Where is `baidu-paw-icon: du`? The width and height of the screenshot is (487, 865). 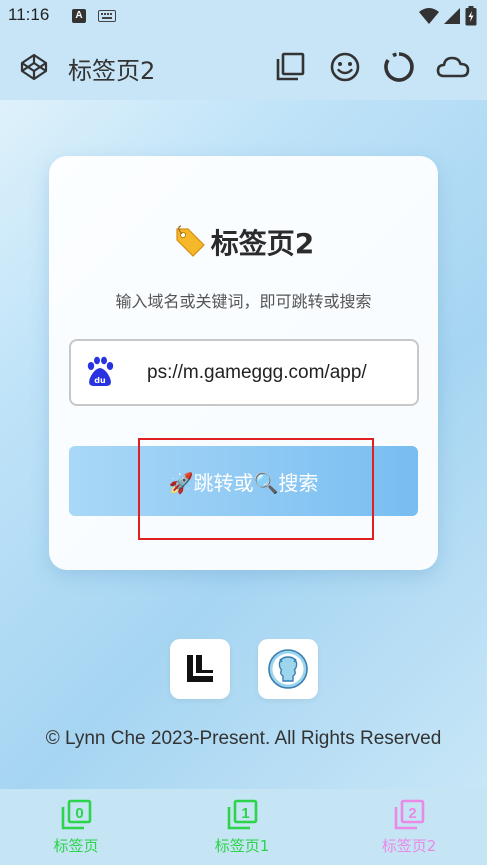
baidu-paw-icon: du is located at coordinates (100, 372).